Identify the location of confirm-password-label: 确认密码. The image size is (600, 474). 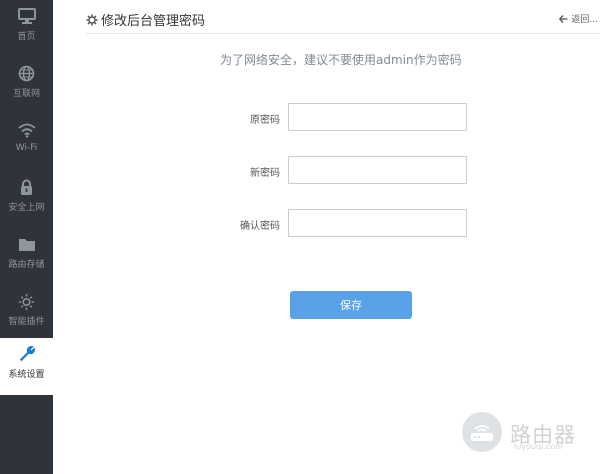
(260, 226).